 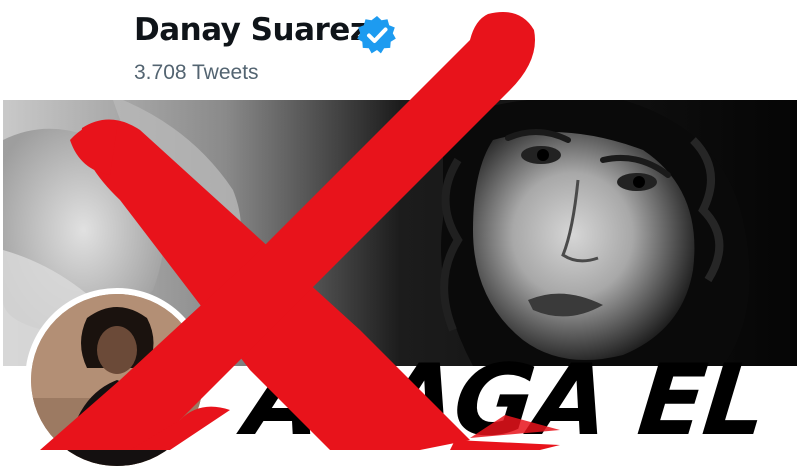 I want to click on verified-badge-icon, so click(x=377, y=35).